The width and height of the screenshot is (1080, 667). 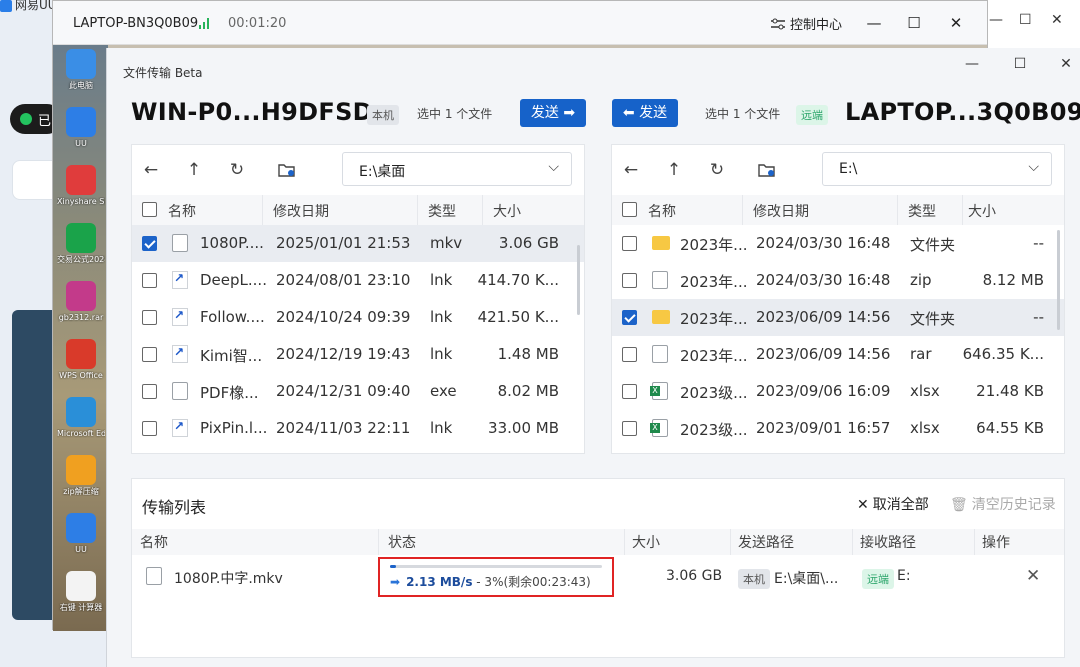 I want to click on desktop-icon: 右键 计算器, so click(x=81, y=591).